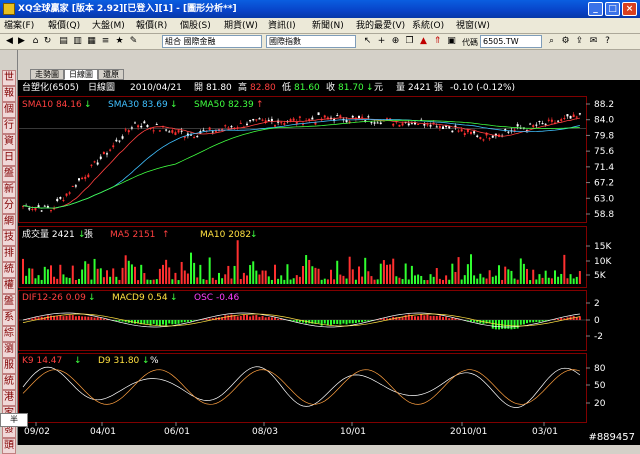  I want to click on side-button-12: 統, so click(9, 270).